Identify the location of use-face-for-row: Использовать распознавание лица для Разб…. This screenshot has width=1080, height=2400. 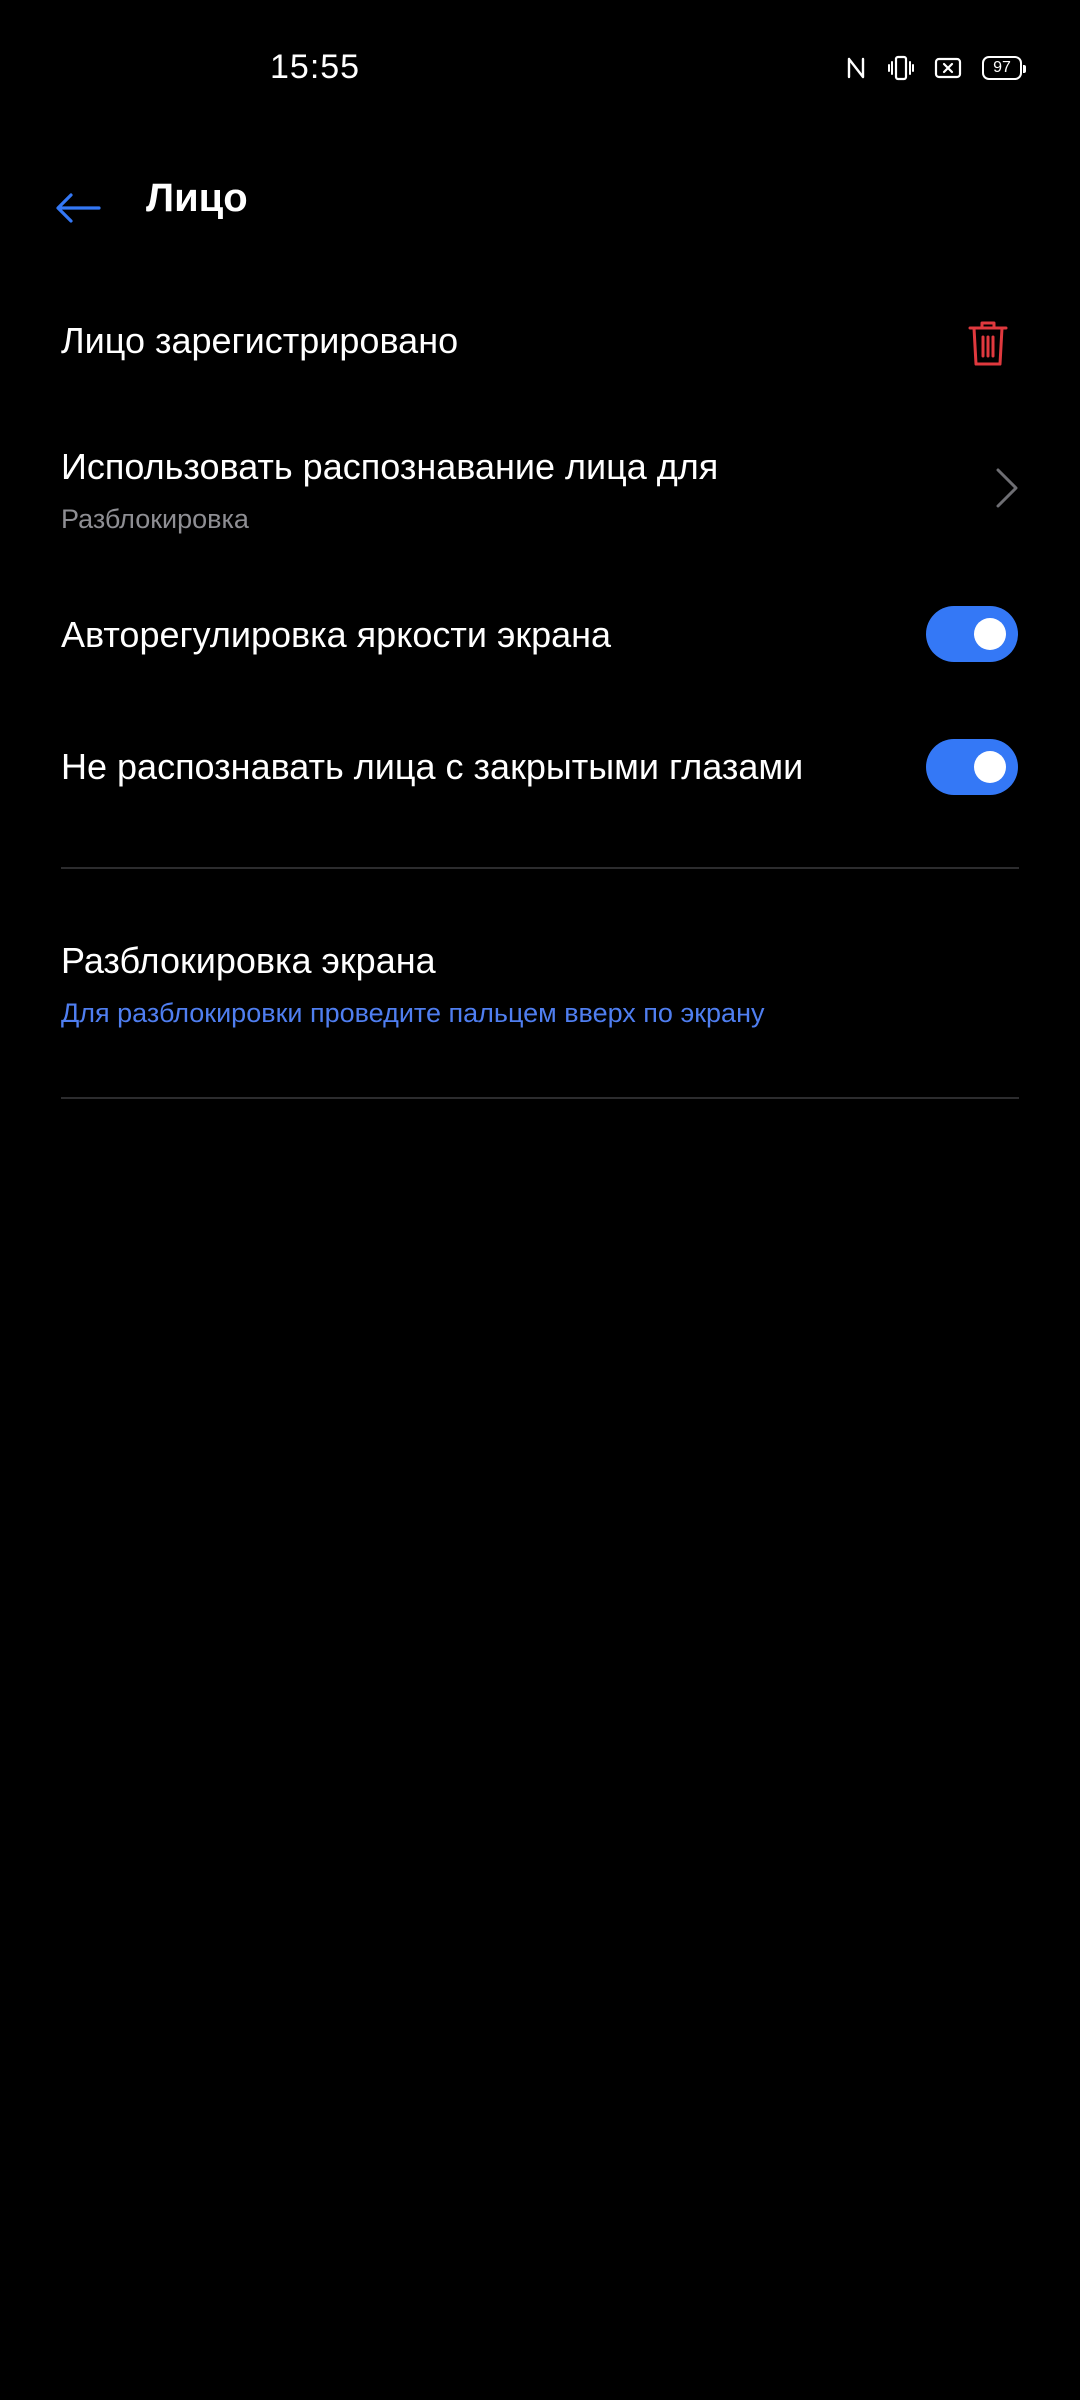
(540, 490).